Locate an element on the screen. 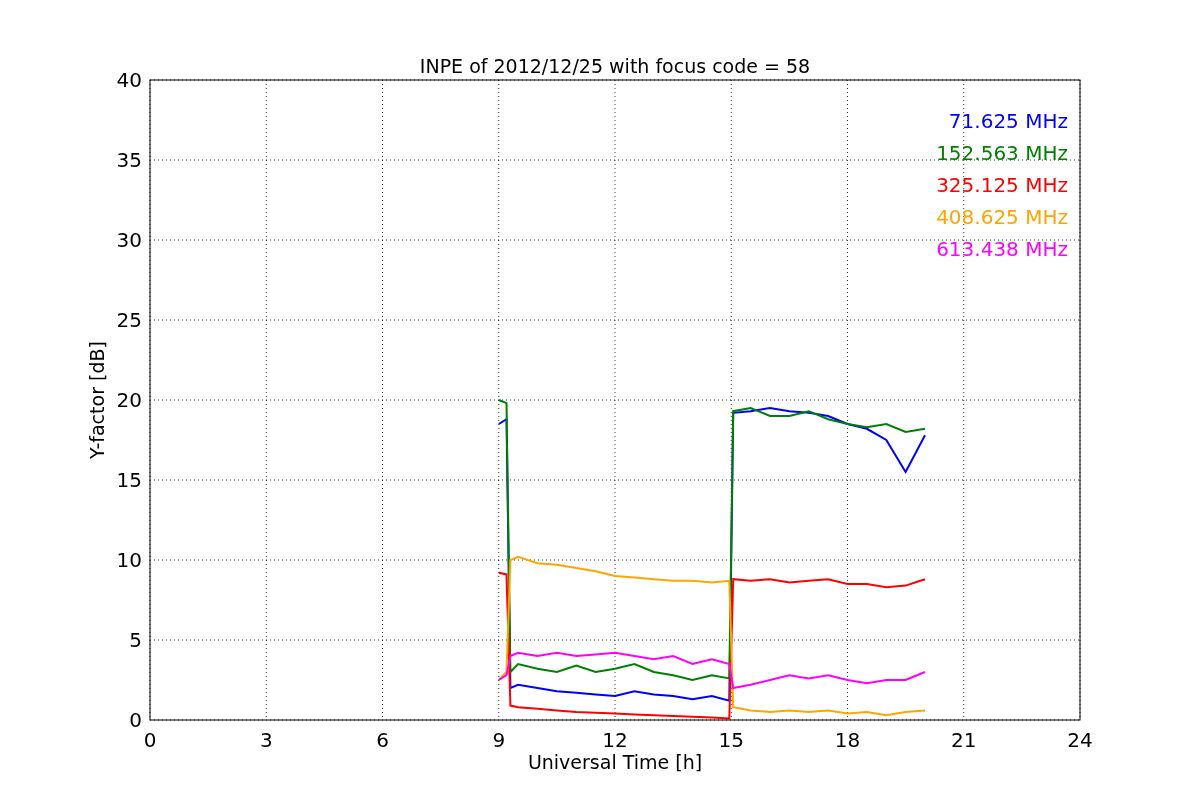  legend-label: 613.438 MHz is located at coordinates (1002, 249).